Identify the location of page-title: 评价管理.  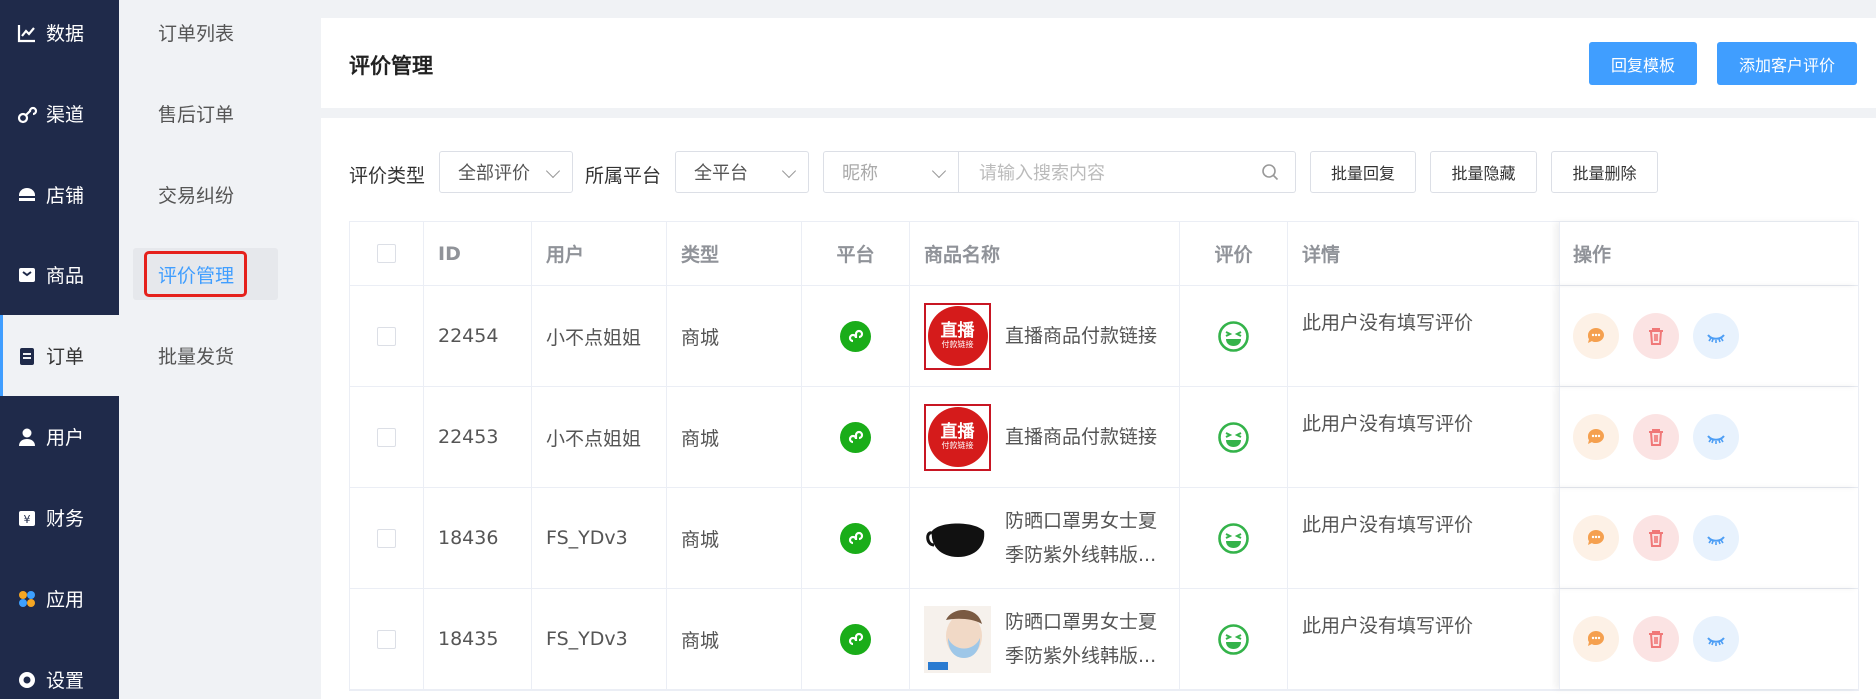
(391, 66).